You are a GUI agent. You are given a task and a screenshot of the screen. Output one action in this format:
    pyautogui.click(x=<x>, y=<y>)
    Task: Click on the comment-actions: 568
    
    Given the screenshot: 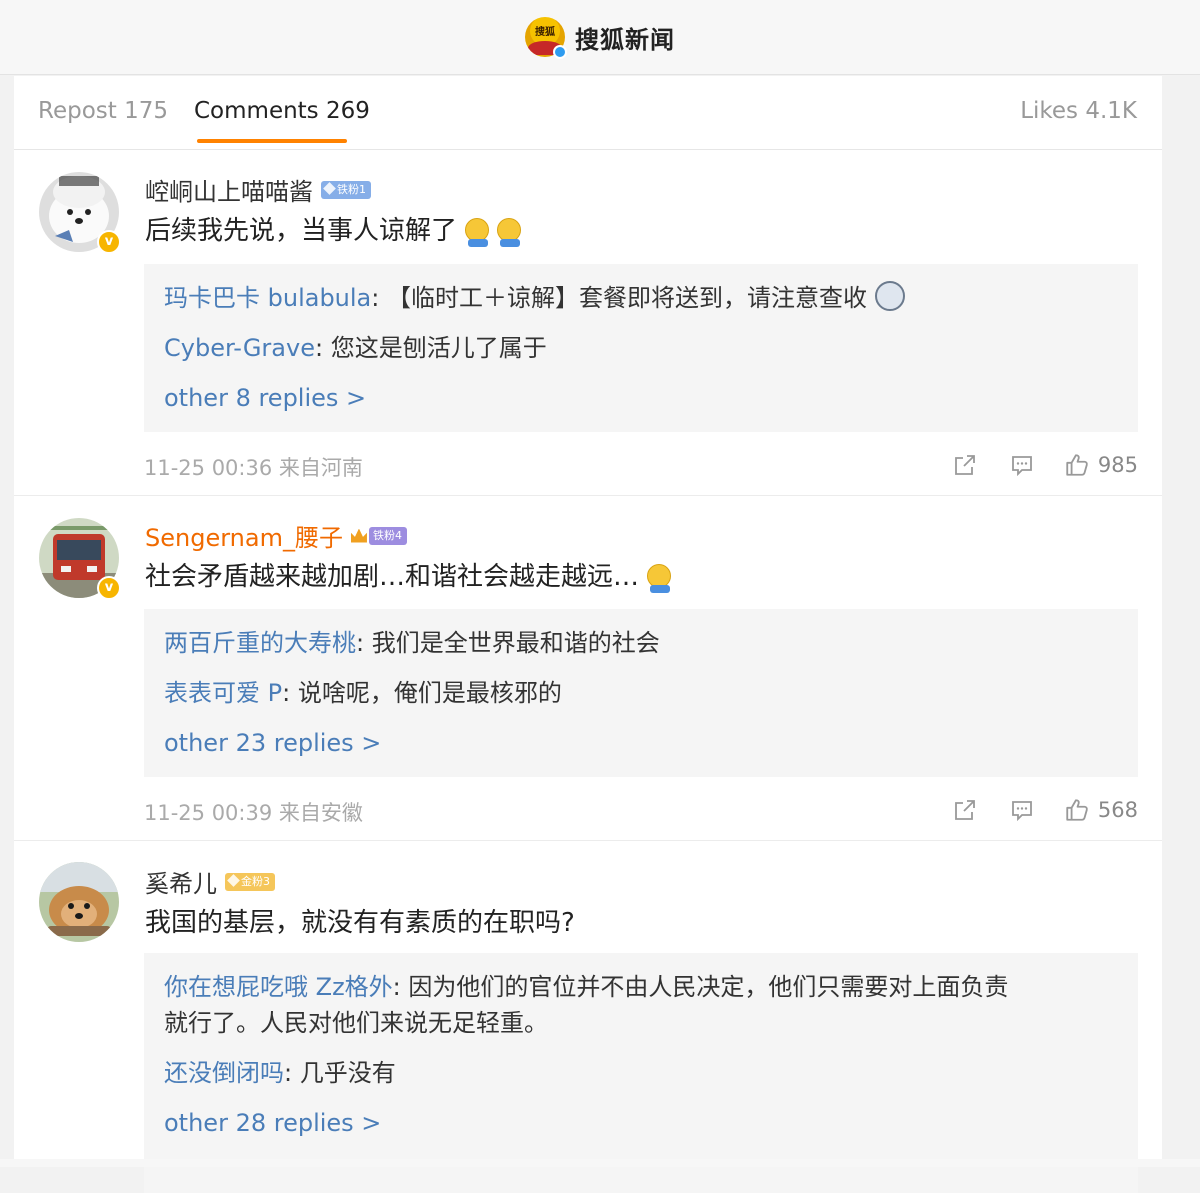 What is the action you would take?
    pyautogui.click(x=1029, y=810)
    